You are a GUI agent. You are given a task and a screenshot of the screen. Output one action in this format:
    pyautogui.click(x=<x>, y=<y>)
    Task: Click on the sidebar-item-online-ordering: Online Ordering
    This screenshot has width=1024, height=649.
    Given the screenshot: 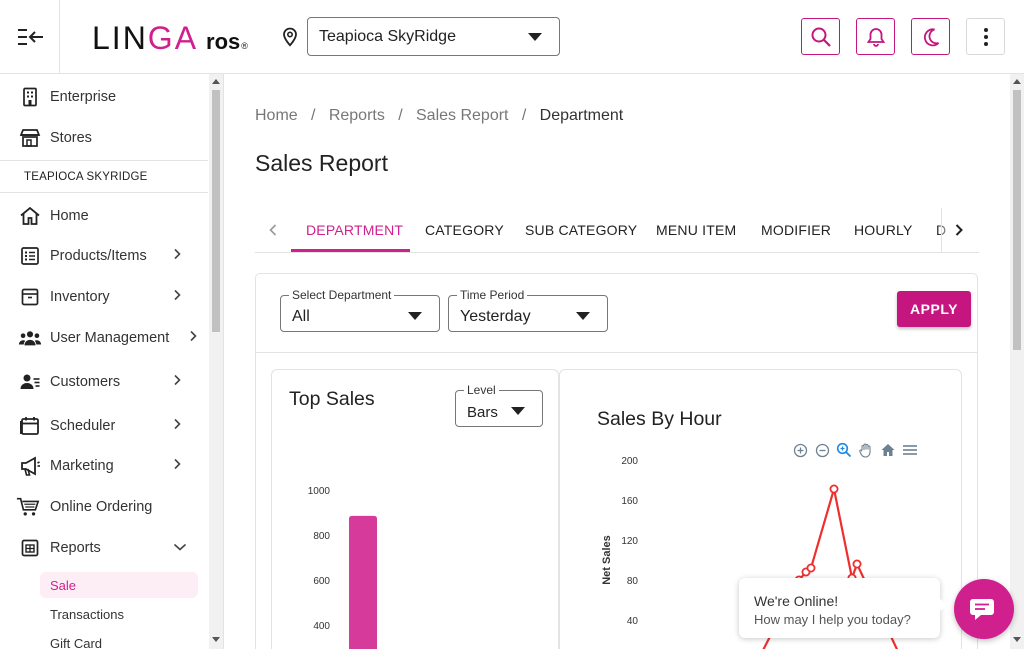 What is the action you would take?
    pyautogui.click(x=104, y=507)
    